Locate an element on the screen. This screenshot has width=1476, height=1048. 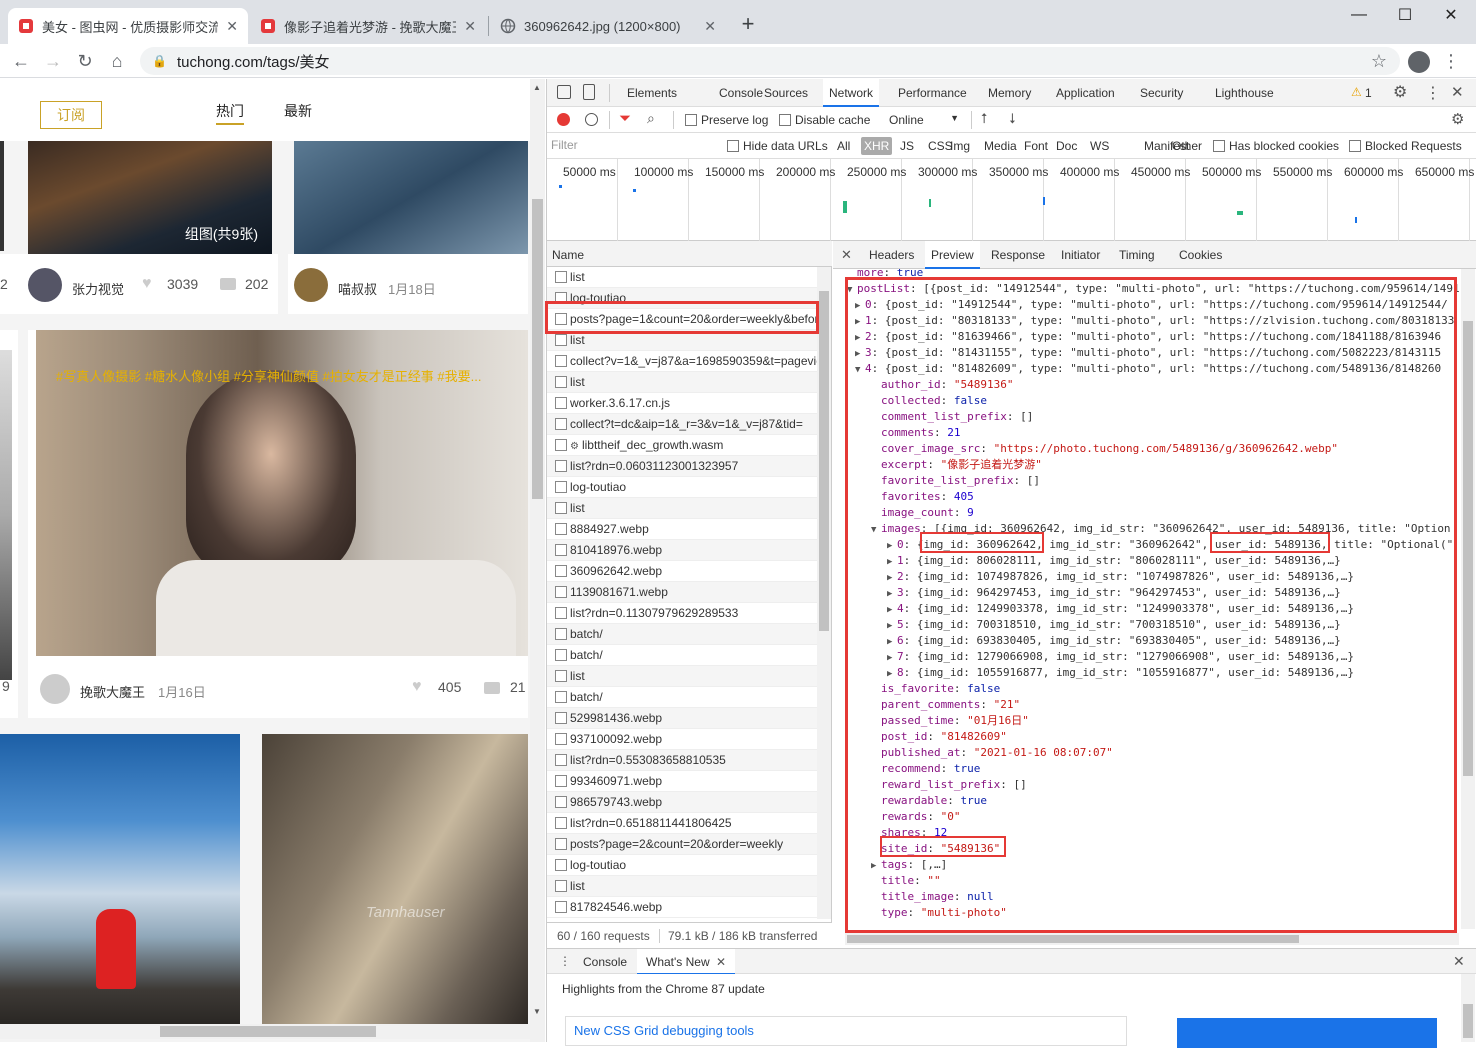
forward-icon: → is located at coordinates (53, 61).